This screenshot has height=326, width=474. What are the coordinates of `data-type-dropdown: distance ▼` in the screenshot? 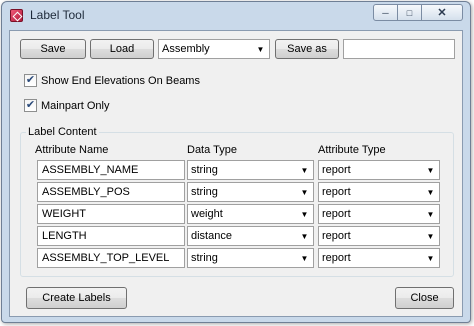 It's located at (250, 236).